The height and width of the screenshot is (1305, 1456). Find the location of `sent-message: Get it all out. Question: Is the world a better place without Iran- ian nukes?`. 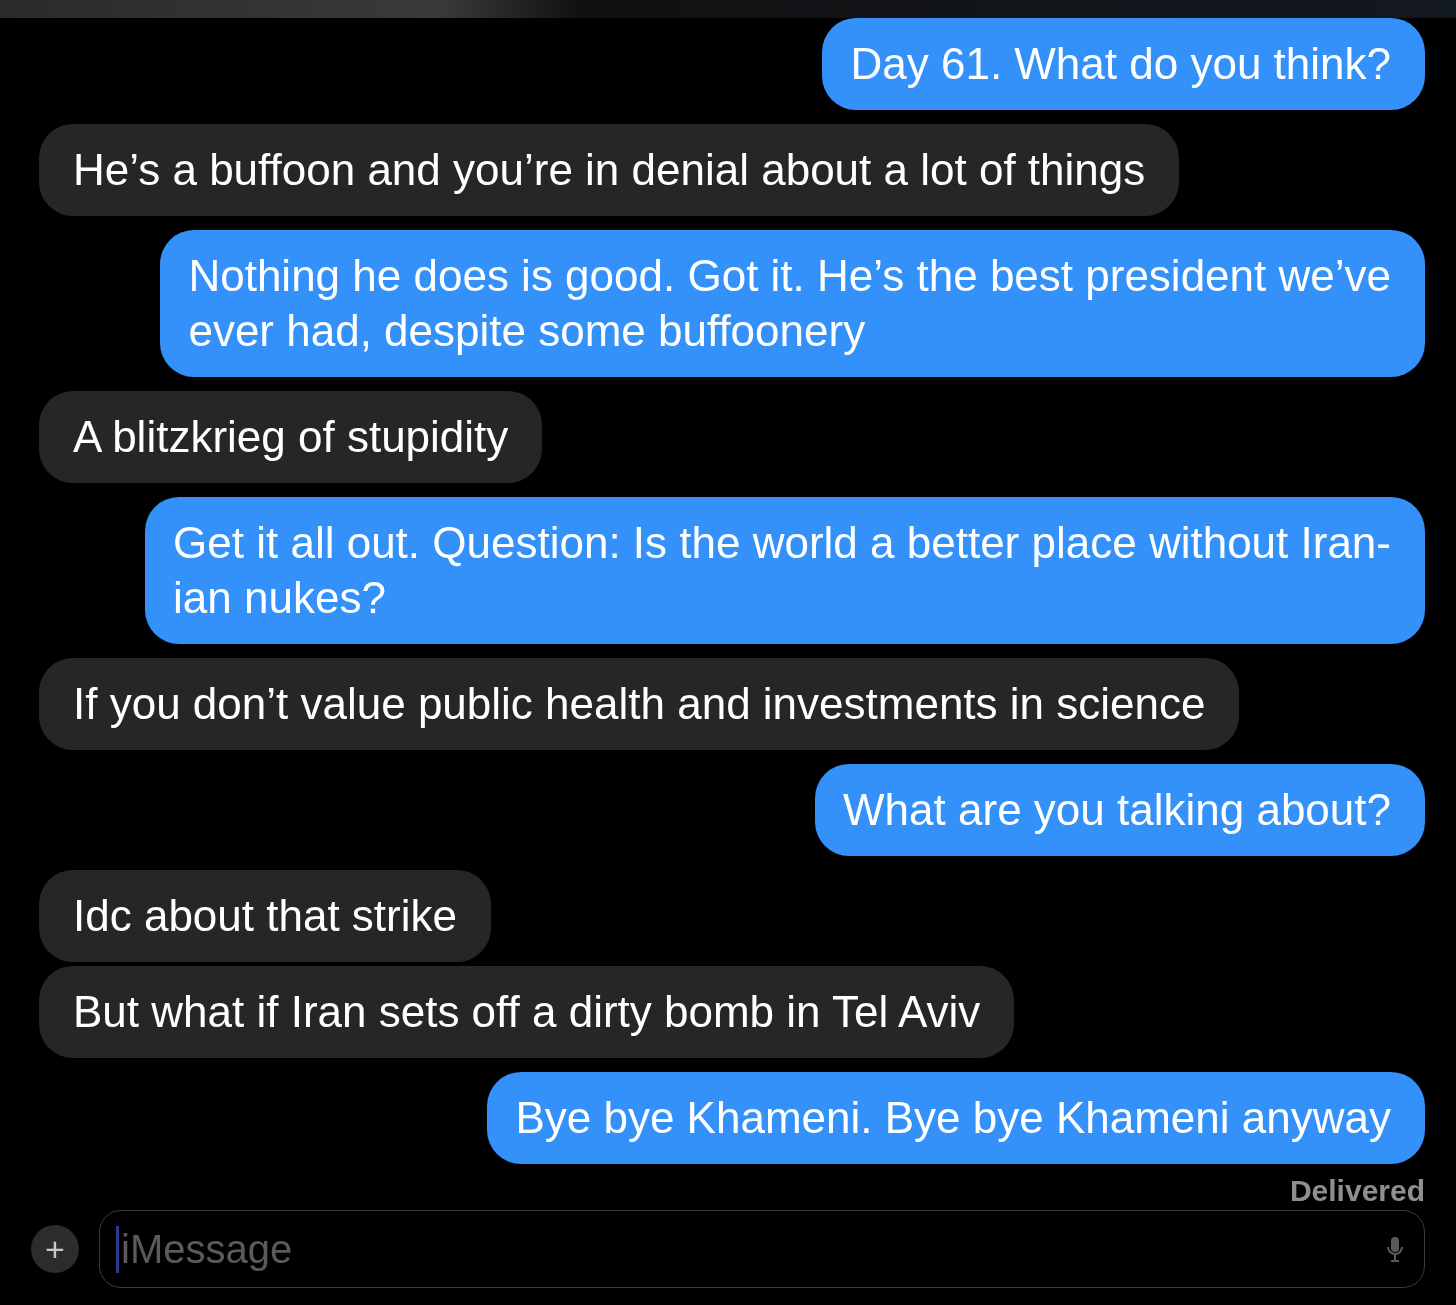

sent-message: Get it all out. Question: Is the world a better place without Iran- ian nukes? is located at coordinates (785, 570).